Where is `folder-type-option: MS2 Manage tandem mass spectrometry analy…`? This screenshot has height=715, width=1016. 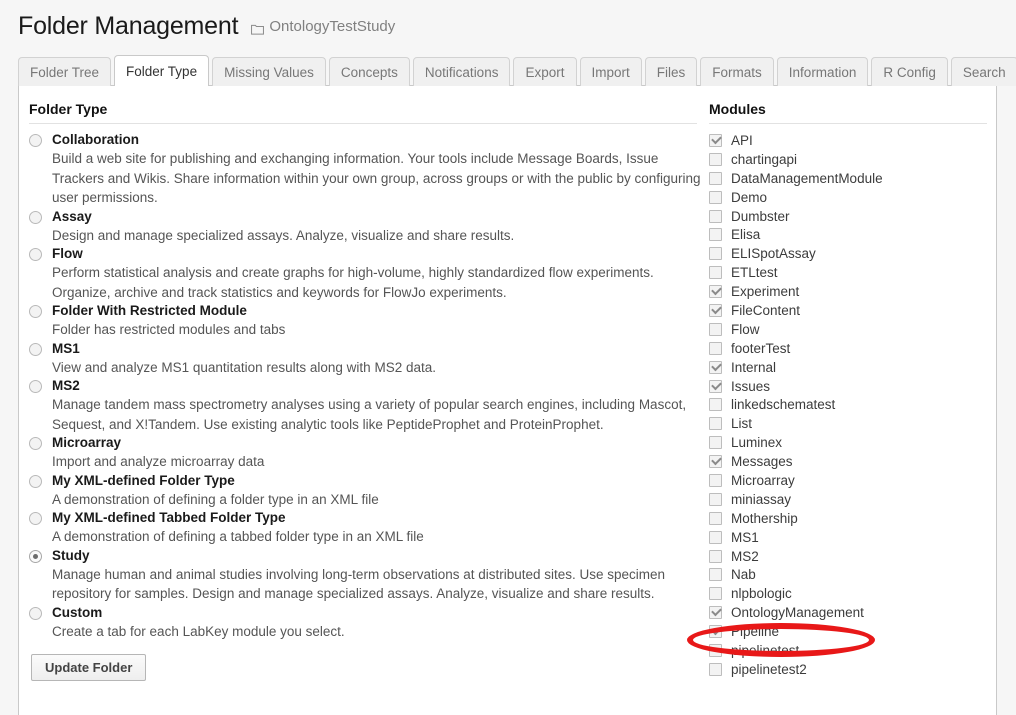 folder-type-option: MS2 Manage tandem mass spectrometry analy… is located at coordinates (366, 405).